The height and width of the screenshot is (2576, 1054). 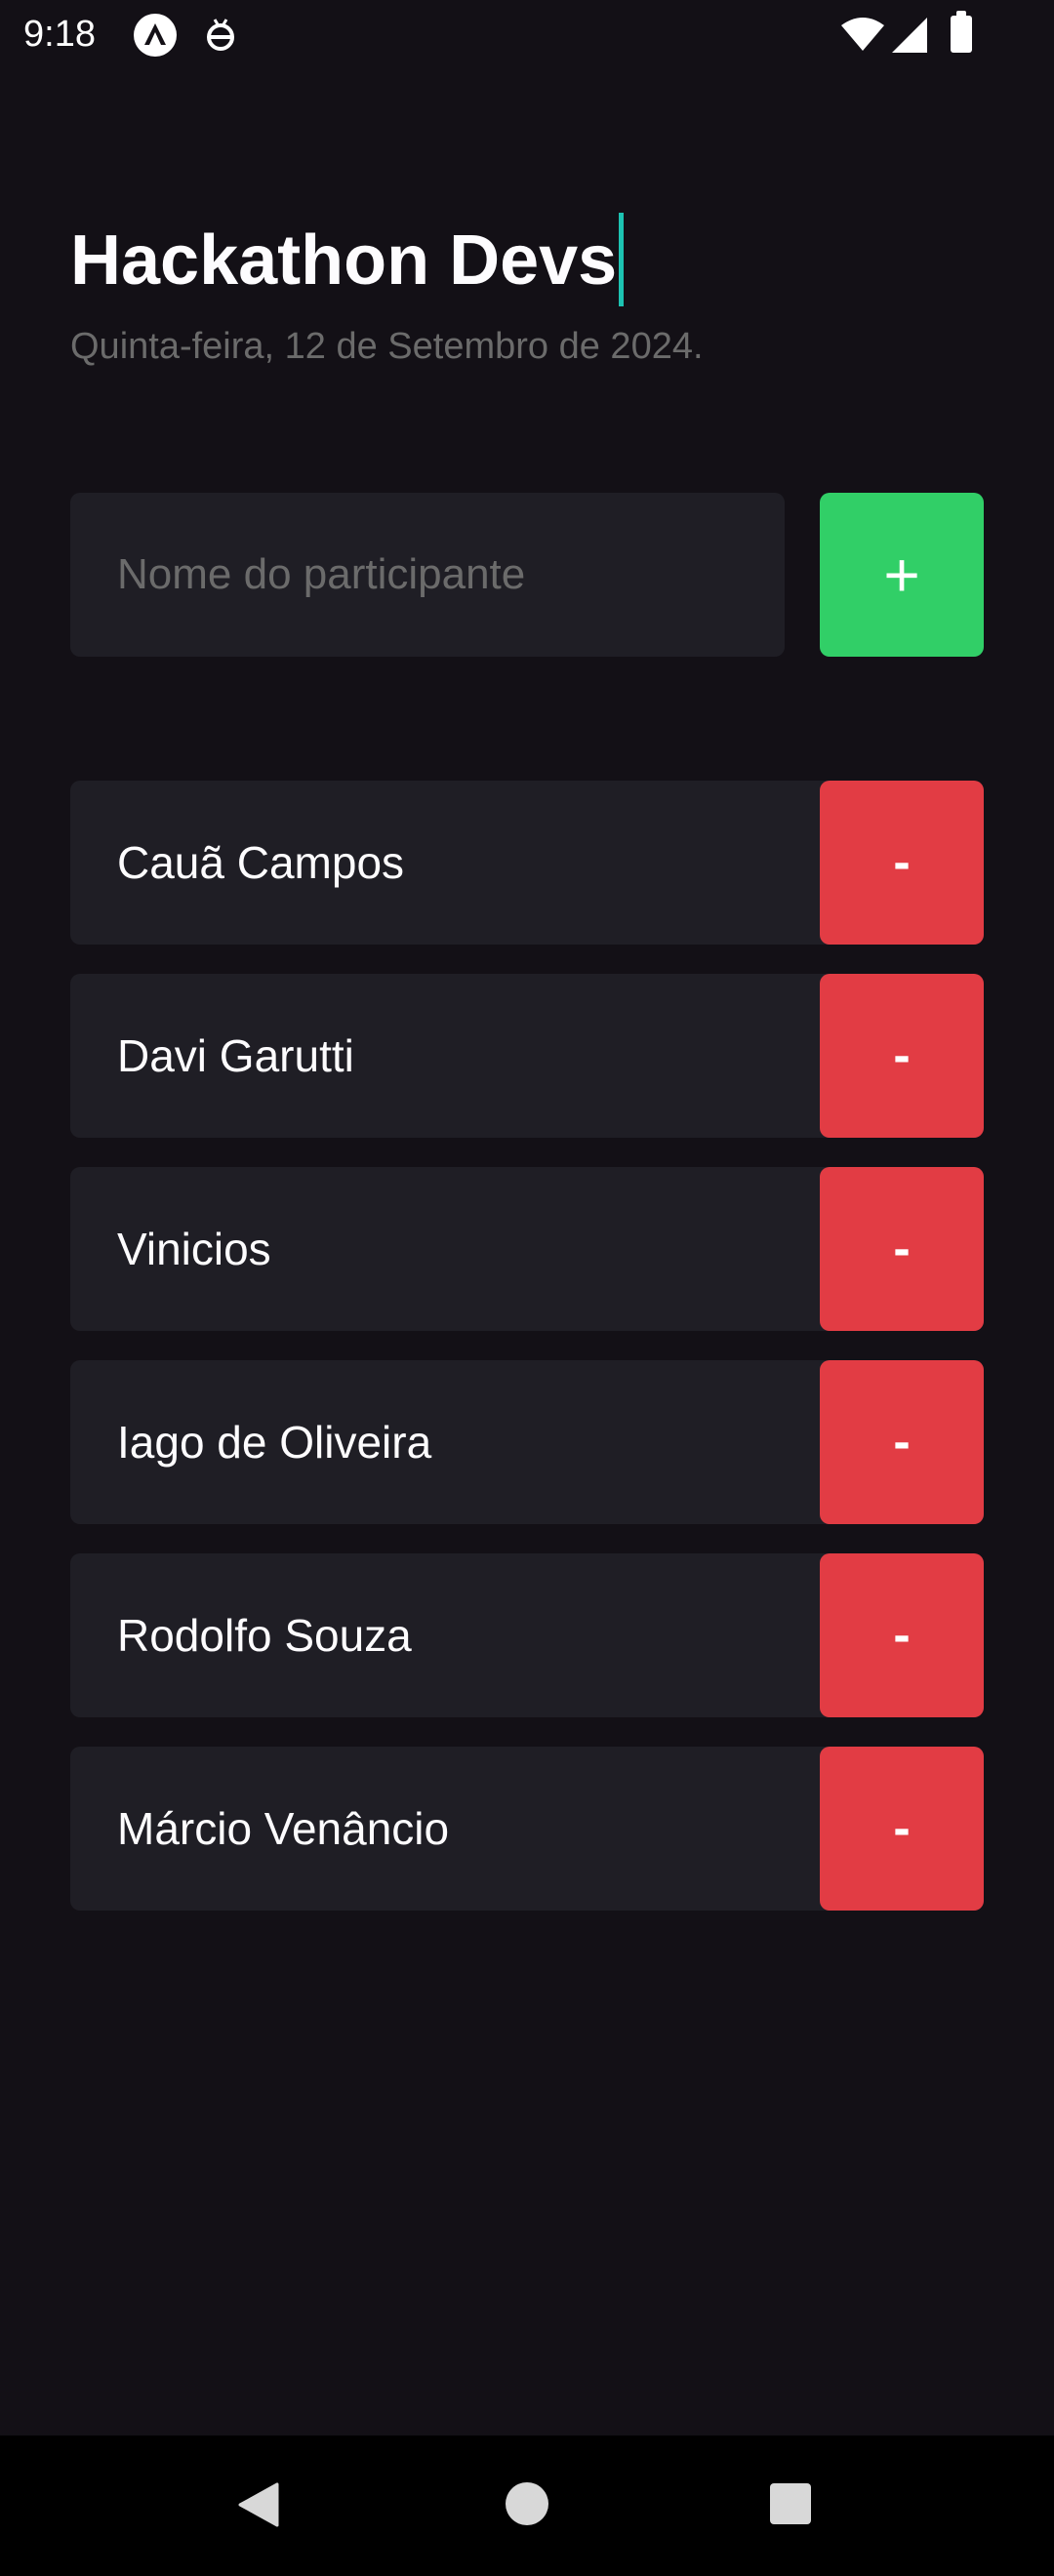 What do you see at coordinates (236, 1055) in the screenshot?
I see `participant-name: Davi Garutti` at bounding box center [236, 1055].